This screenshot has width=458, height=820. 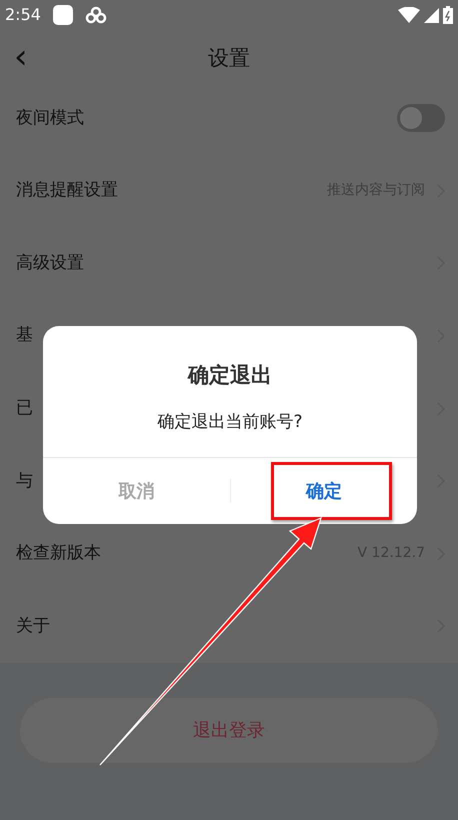 What do you see at coordinates (24, 481) in the screenshot?
I see `row-label: 与` at bounding box center [24, 481].